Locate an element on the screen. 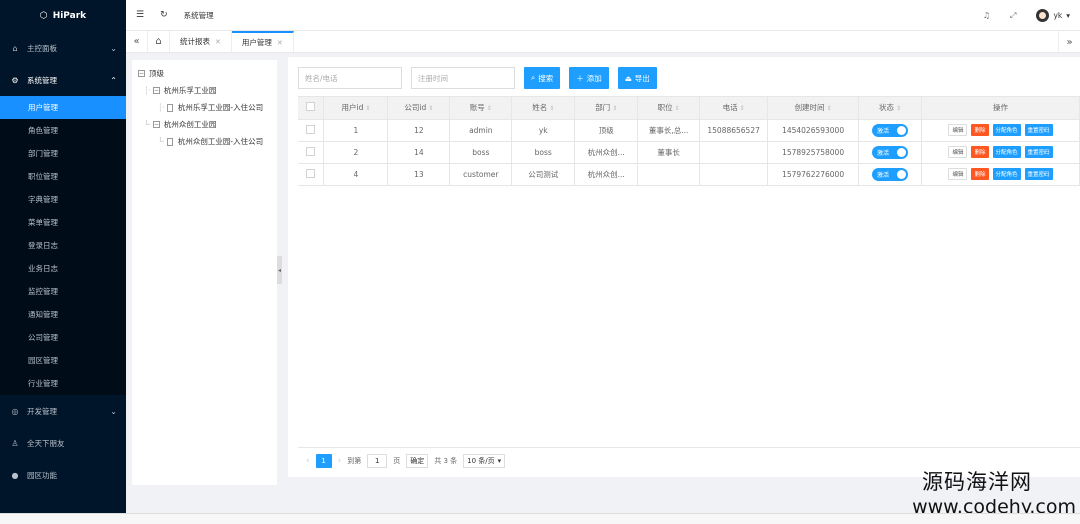 Image resolution: width=1080 pixels, height=524 pixels. col-position: 职位 ⇕ is located at coordinates (669, 108).